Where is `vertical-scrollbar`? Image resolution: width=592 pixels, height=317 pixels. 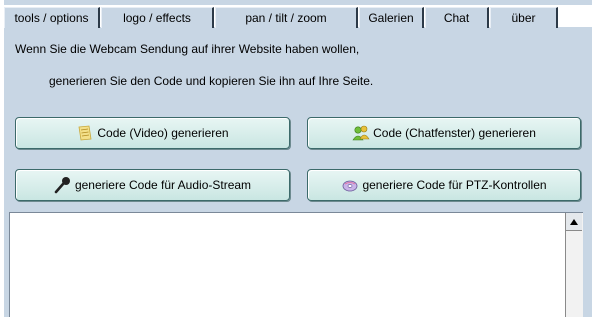 vertical-scrollbar is located at coordinates (574, 265).